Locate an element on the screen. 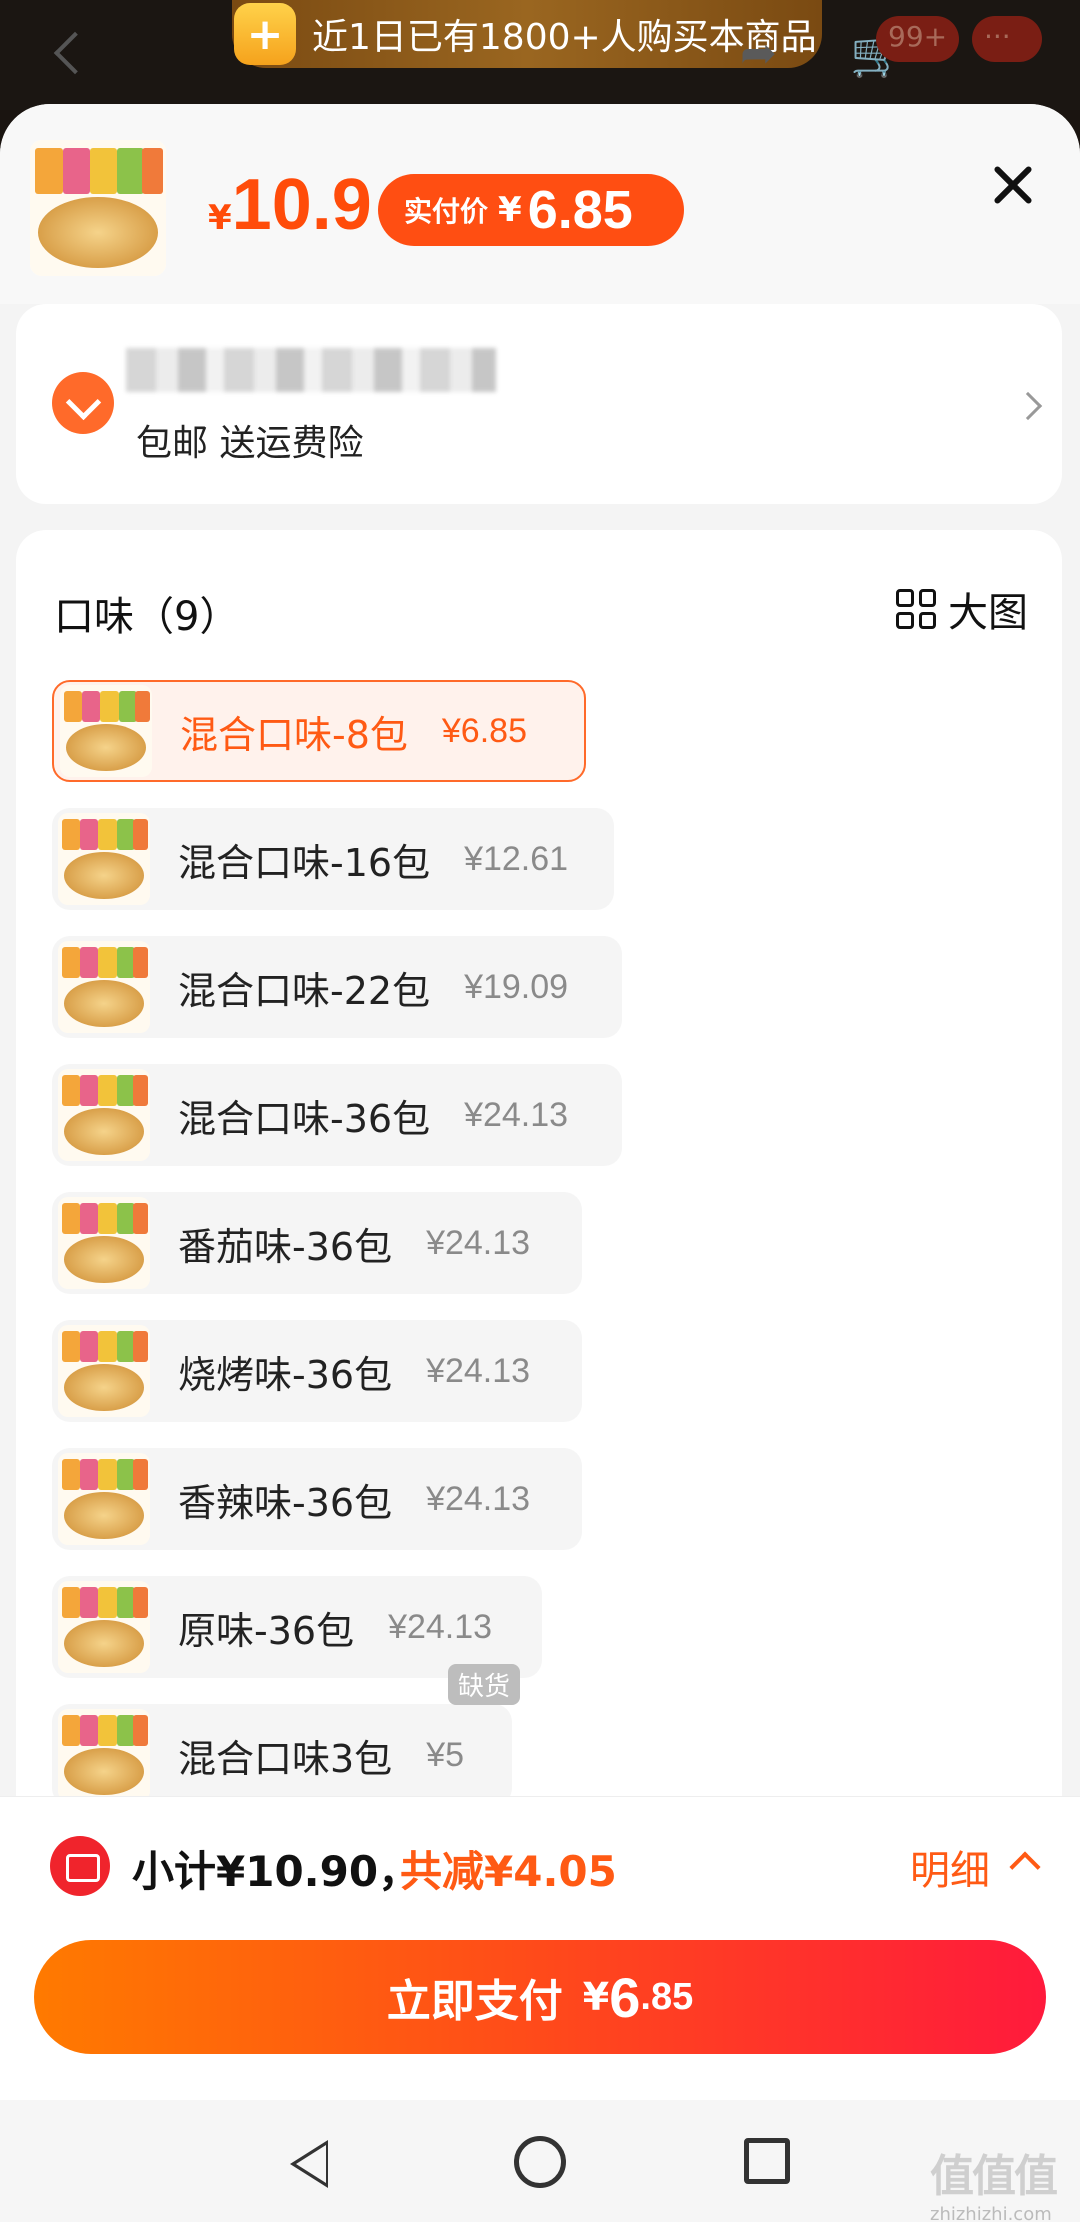 This screenshot has width=1080, height=2222. paid-price-pill: 实付价 ¥ 6.85 is located at coordinates (531, 210).